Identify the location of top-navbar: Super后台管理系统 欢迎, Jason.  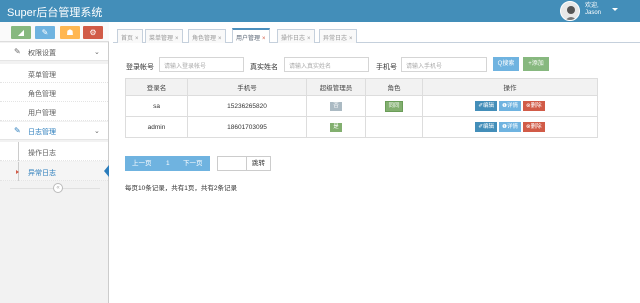
(320, 11).